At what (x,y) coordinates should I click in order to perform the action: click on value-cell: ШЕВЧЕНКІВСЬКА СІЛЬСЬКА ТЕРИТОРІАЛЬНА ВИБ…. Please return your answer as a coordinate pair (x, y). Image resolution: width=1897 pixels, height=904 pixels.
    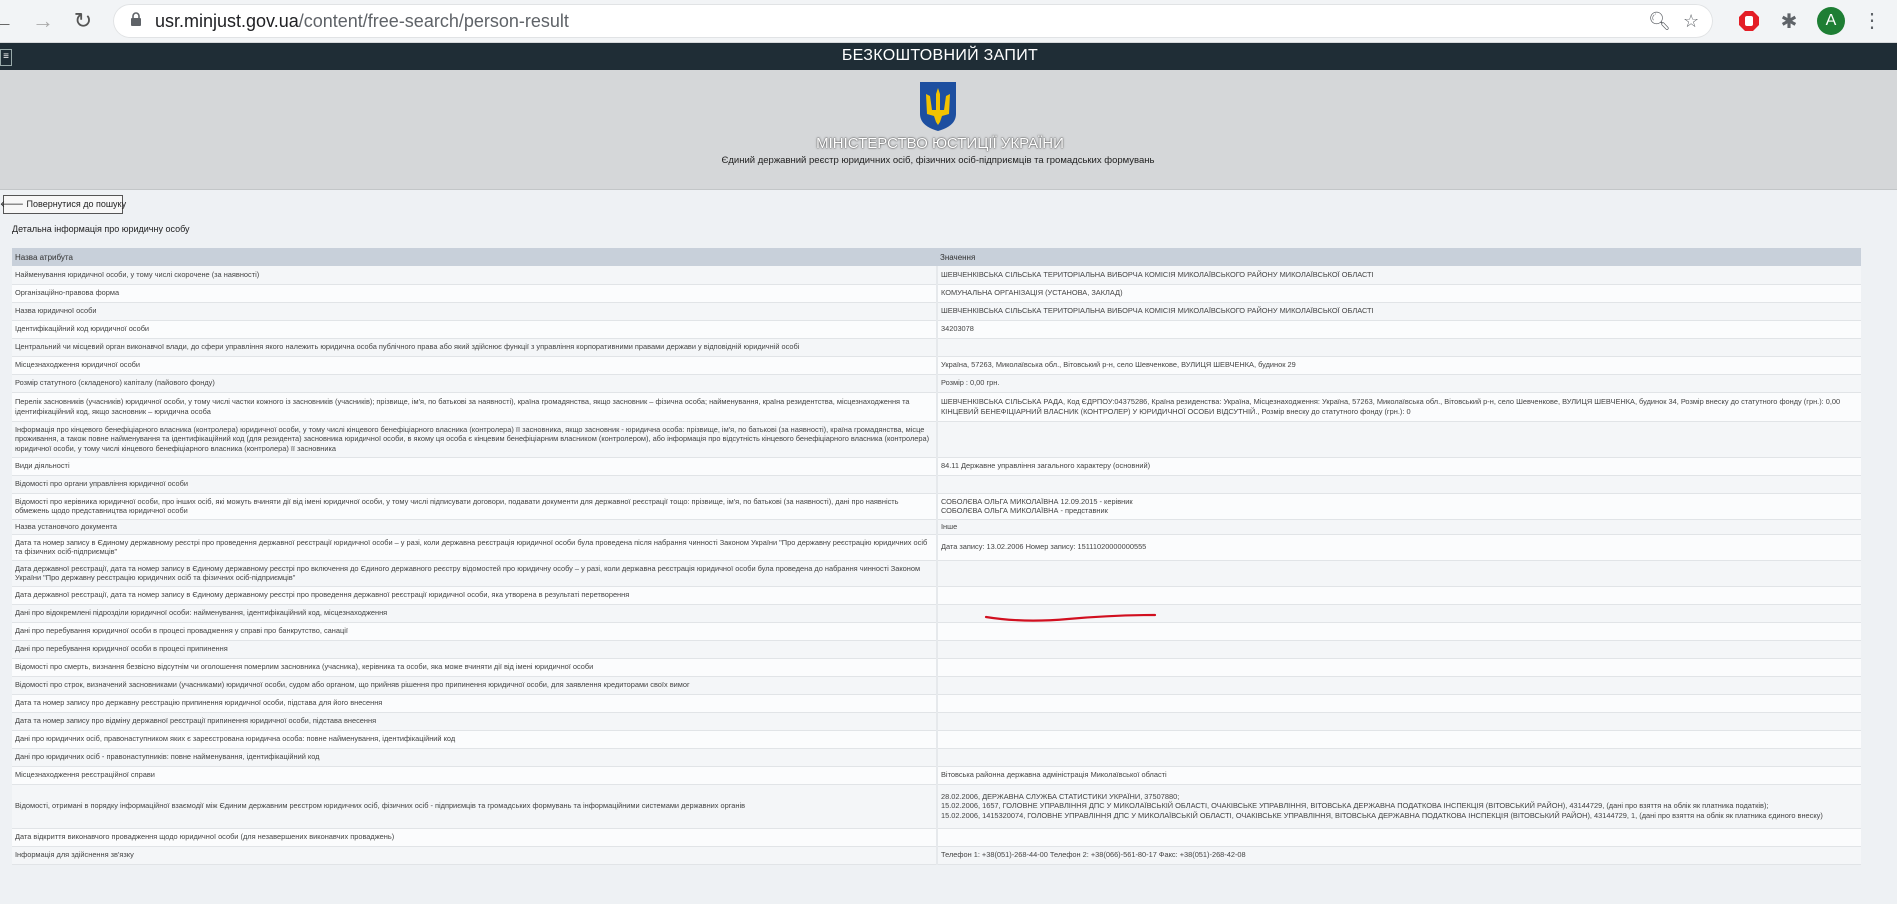
    Looking at the image, I should click on (1398, 311).